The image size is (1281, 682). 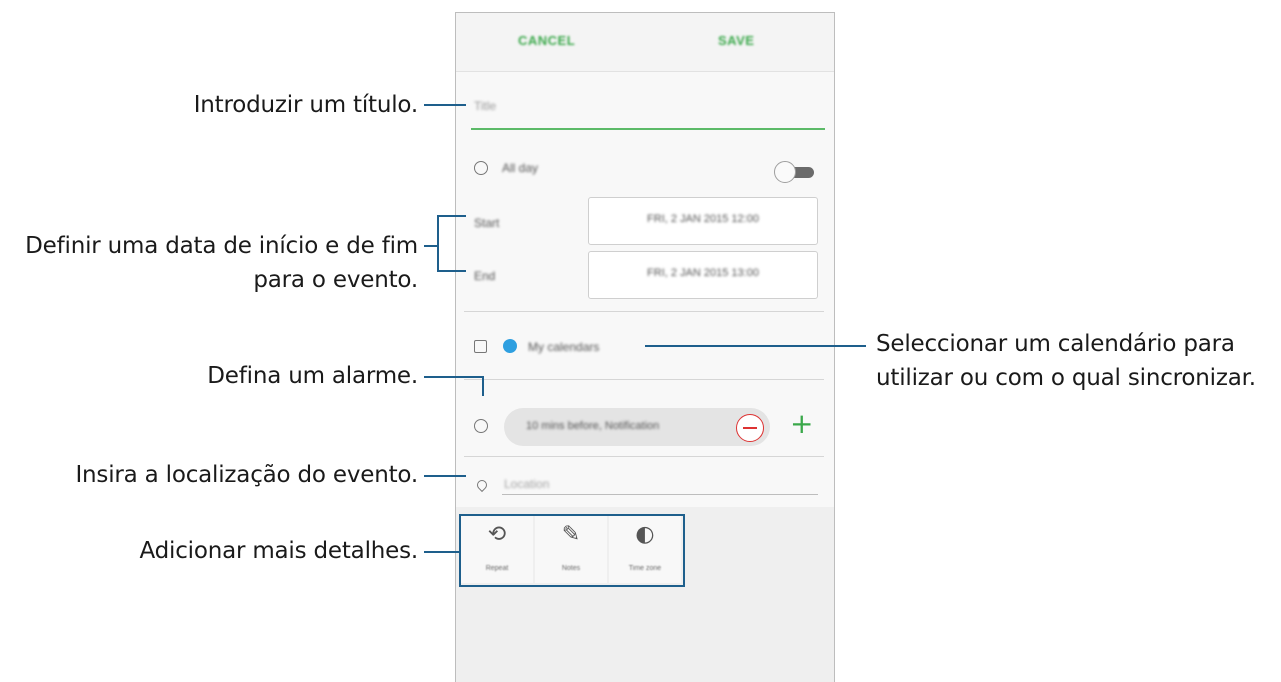 What do you see at coordinates (546, 40) in the screenshot?
I see `cancel-button: CANCEL` at bounding box center [546, 40].